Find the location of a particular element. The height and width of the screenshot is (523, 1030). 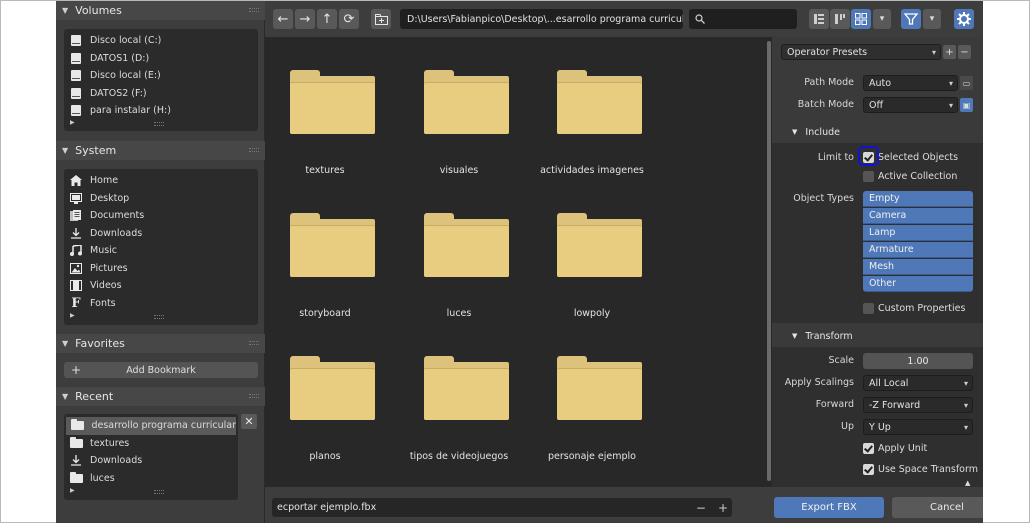

volume-item: Disco local (E:) is located at coordinates (161, 76).